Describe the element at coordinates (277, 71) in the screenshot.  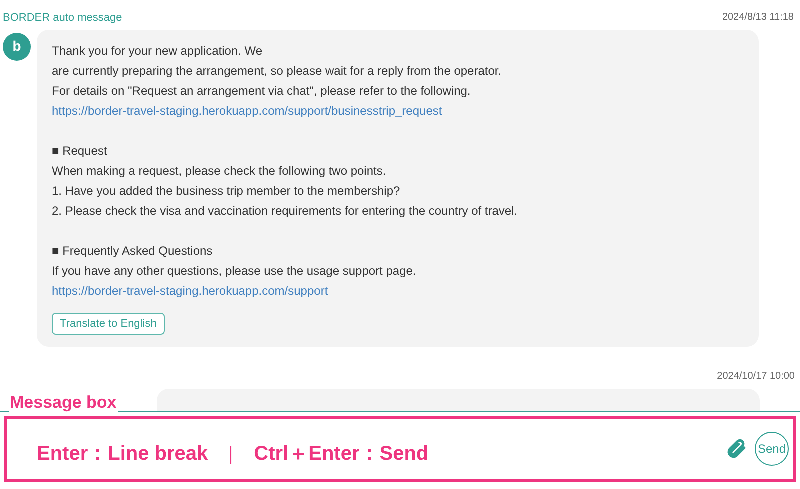
I see `message-line: are currently preparing the arrangement, so please wait for a reply from the operator.` at that location.